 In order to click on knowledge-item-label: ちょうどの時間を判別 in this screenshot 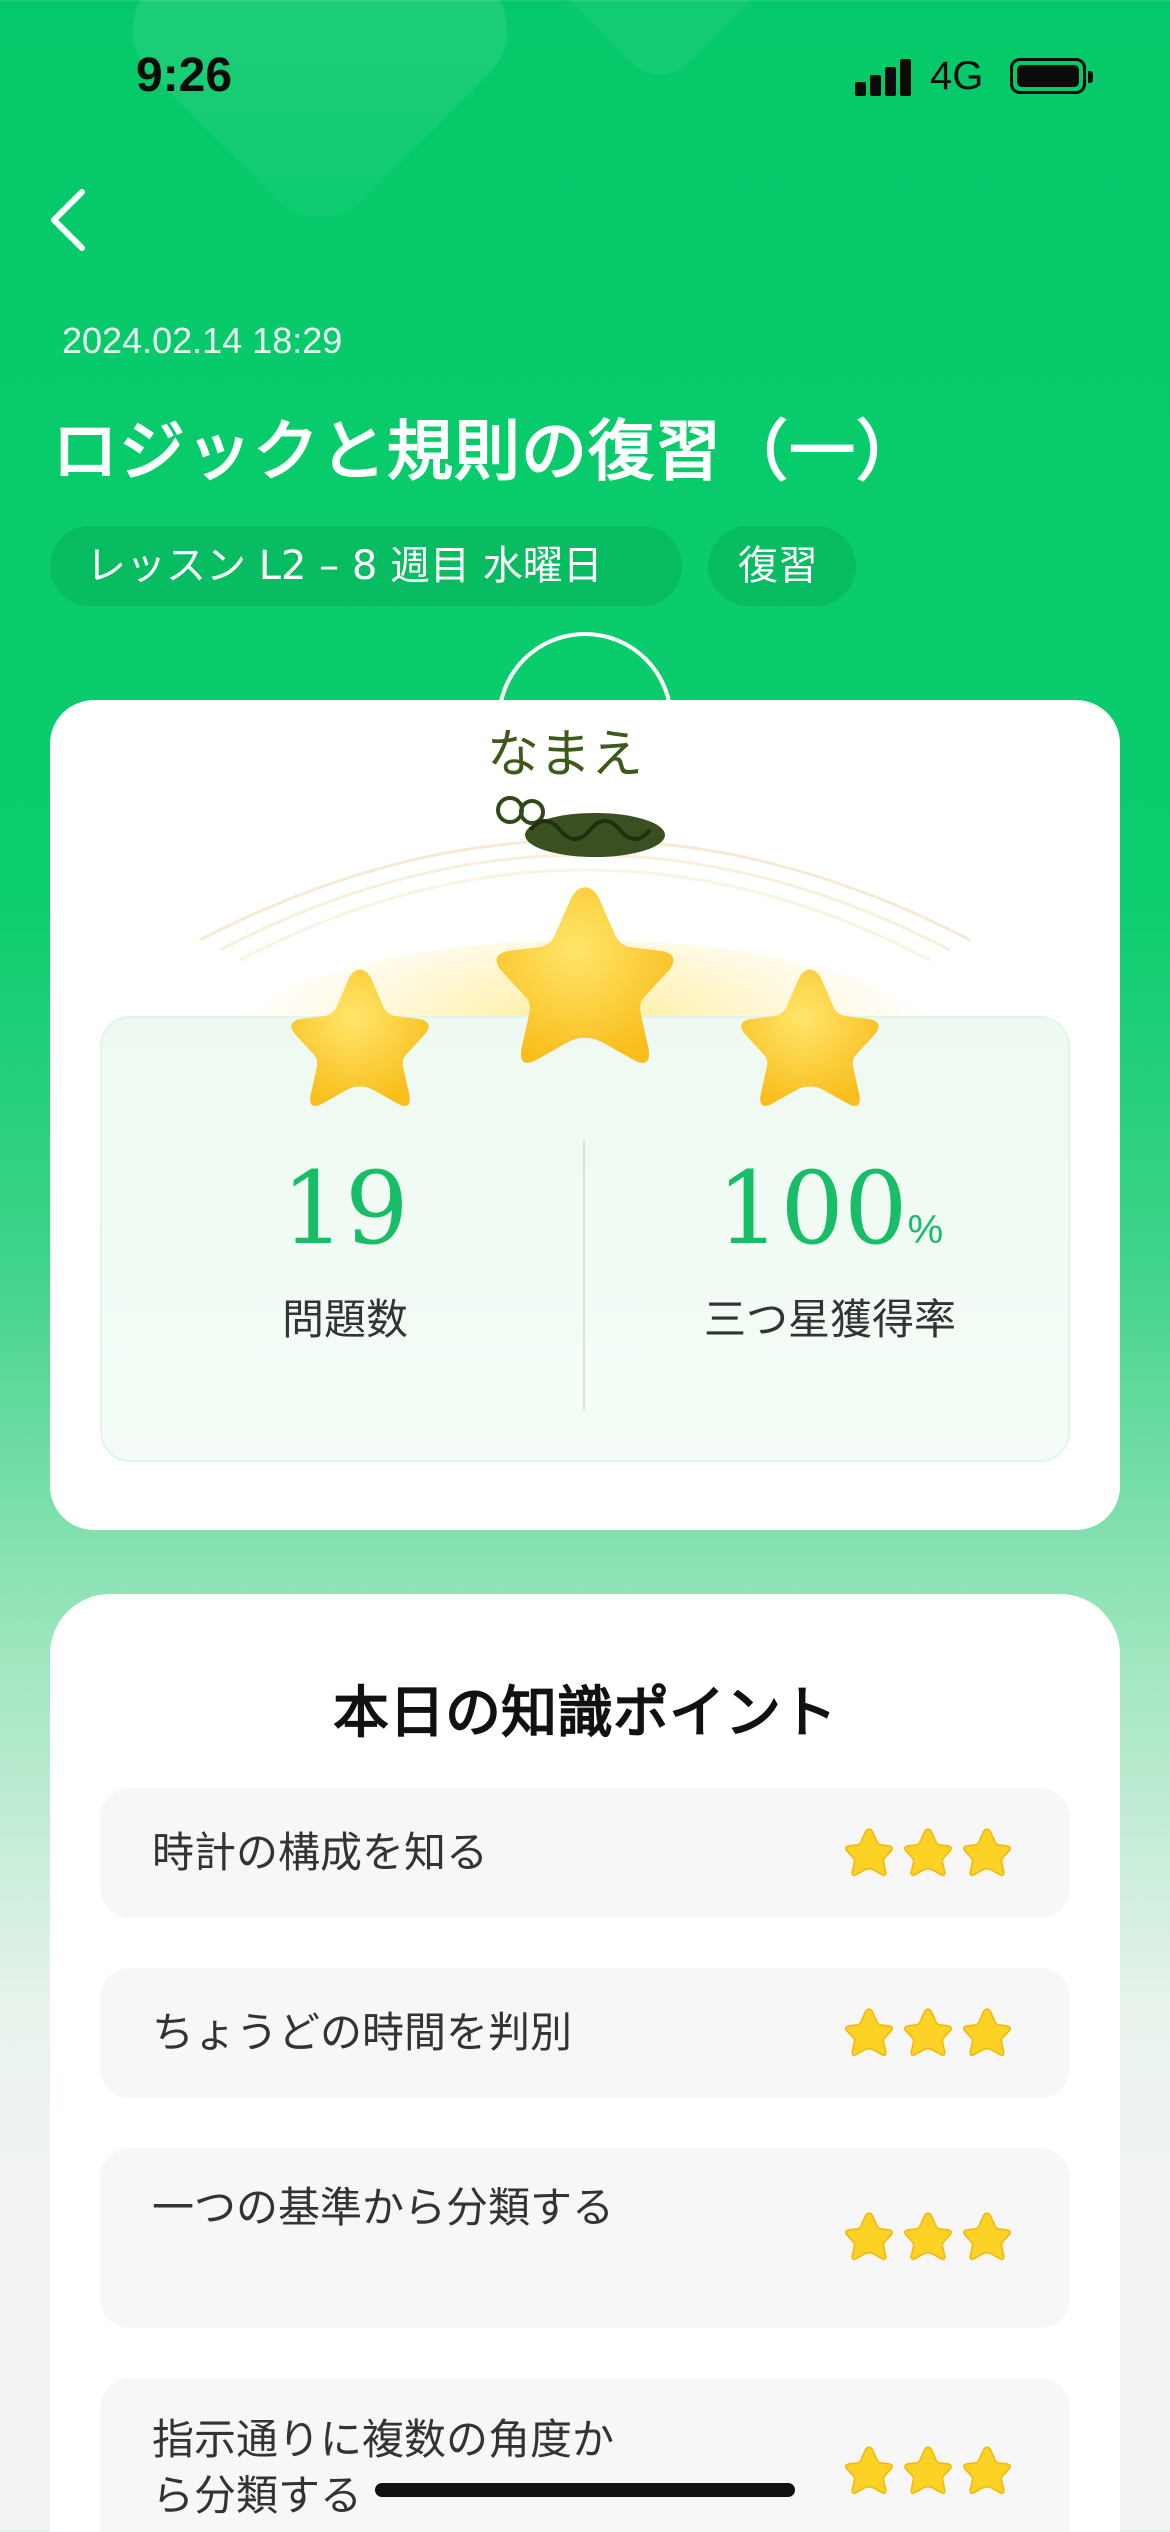, I will do `click(362, 2032)`.